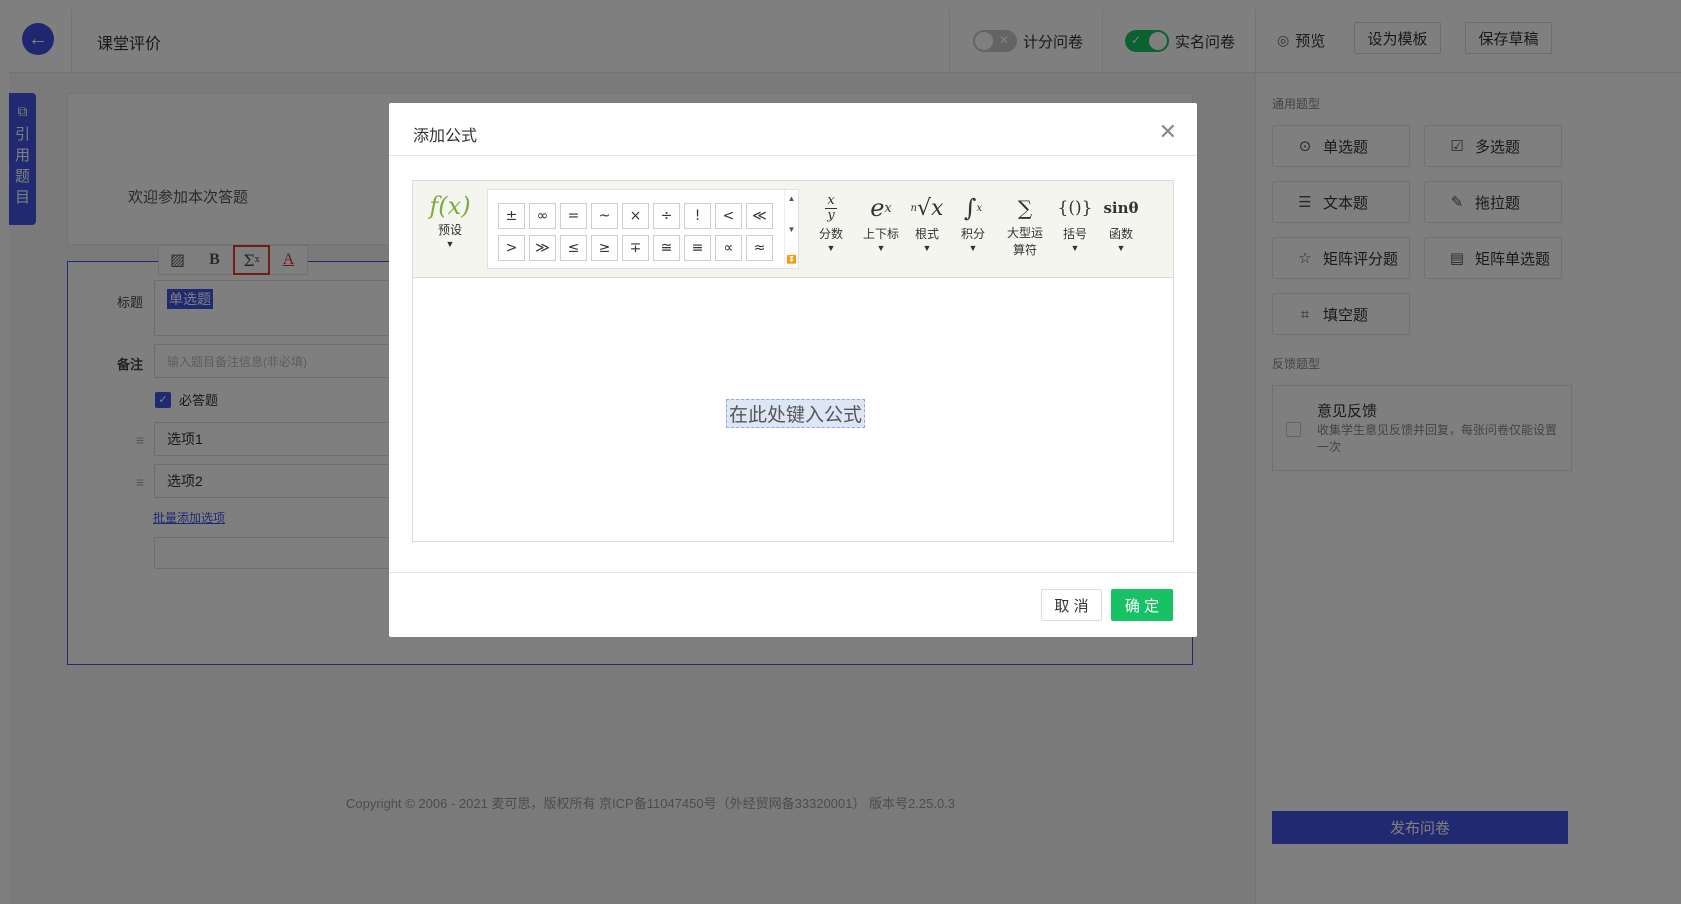  I want to click on symbol-scrollbar: ▲ ▼ ⏬, so click(791, 229).